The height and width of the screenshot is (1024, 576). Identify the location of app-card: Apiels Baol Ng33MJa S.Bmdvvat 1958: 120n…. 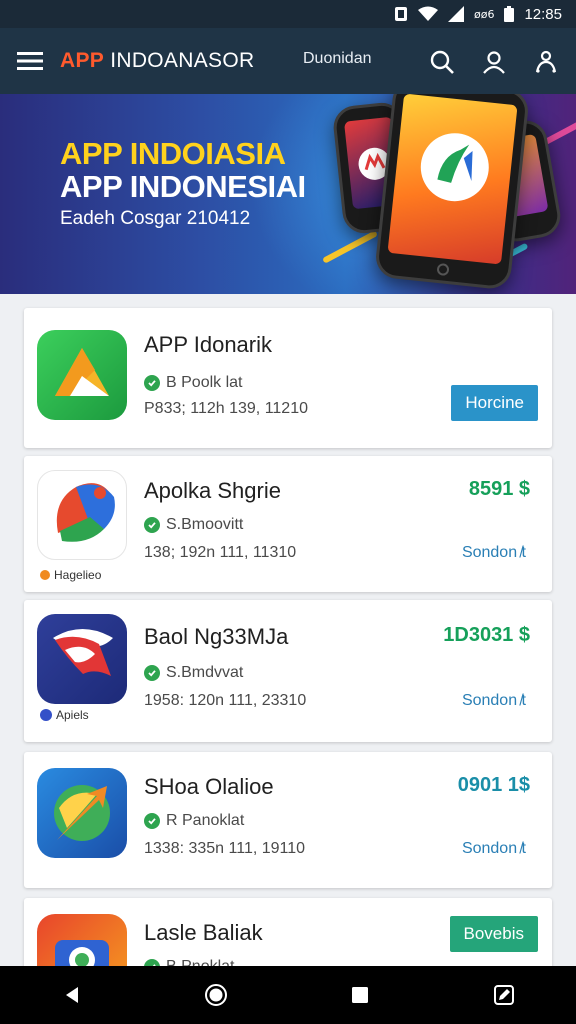
(288, 671).